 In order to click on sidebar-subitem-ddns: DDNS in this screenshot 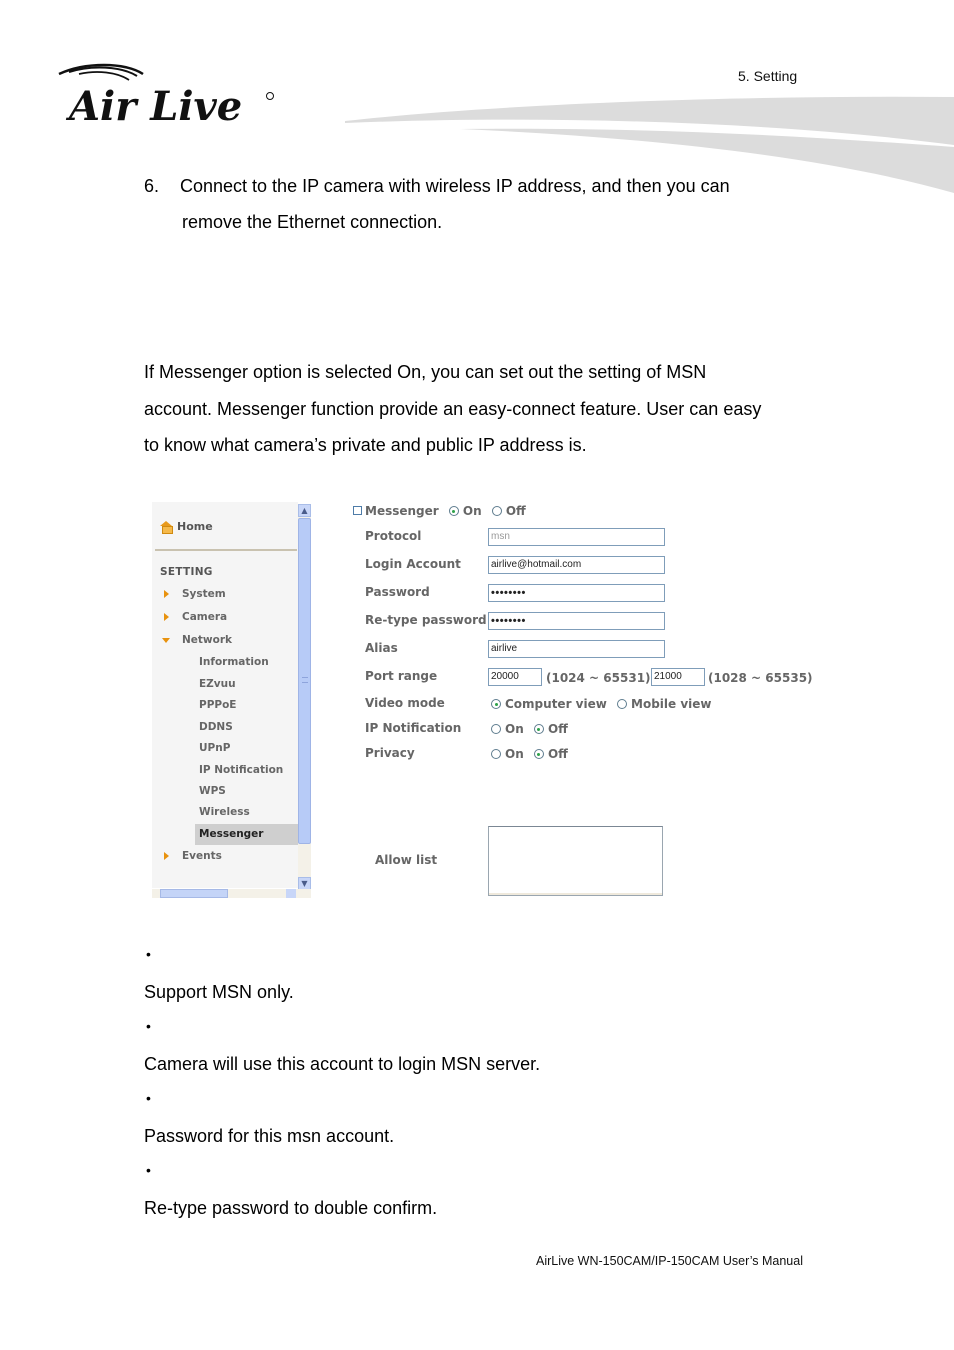, I will do `click(246, 727)`.